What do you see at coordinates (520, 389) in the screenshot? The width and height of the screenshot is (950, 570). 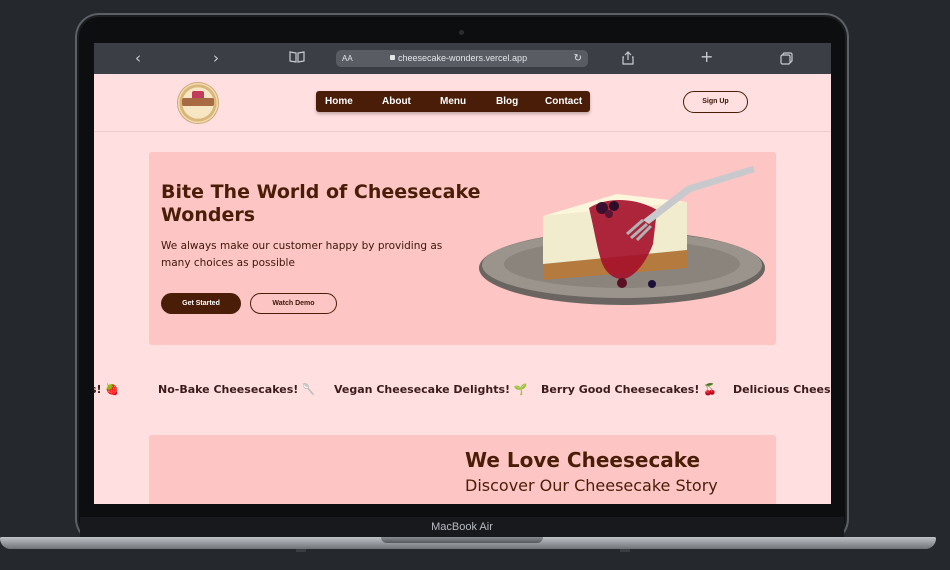 I see `sprout-icon: 🌱` at bounding box center [520, 389].